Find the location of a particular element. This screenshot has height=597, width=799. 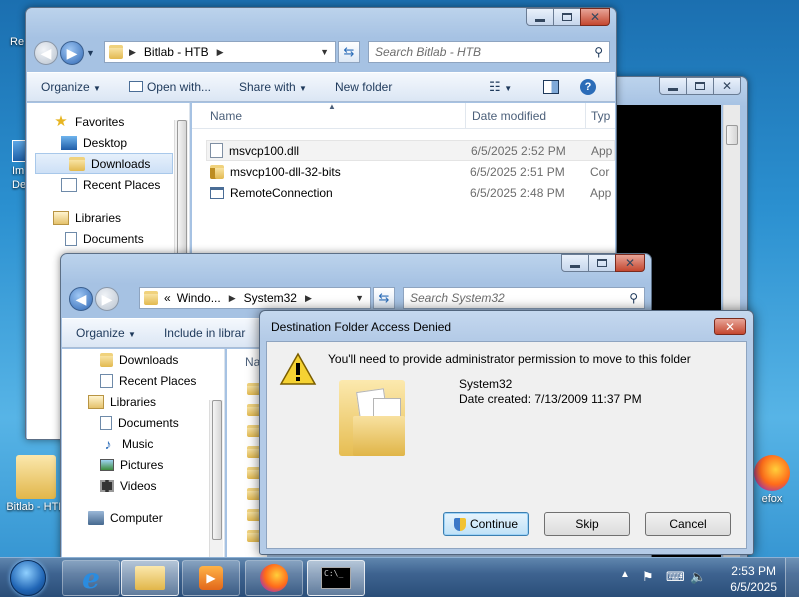

file-row: msvcp100.dll 6/5/2025 2:52 PM App is located at coordinates (410, 150).